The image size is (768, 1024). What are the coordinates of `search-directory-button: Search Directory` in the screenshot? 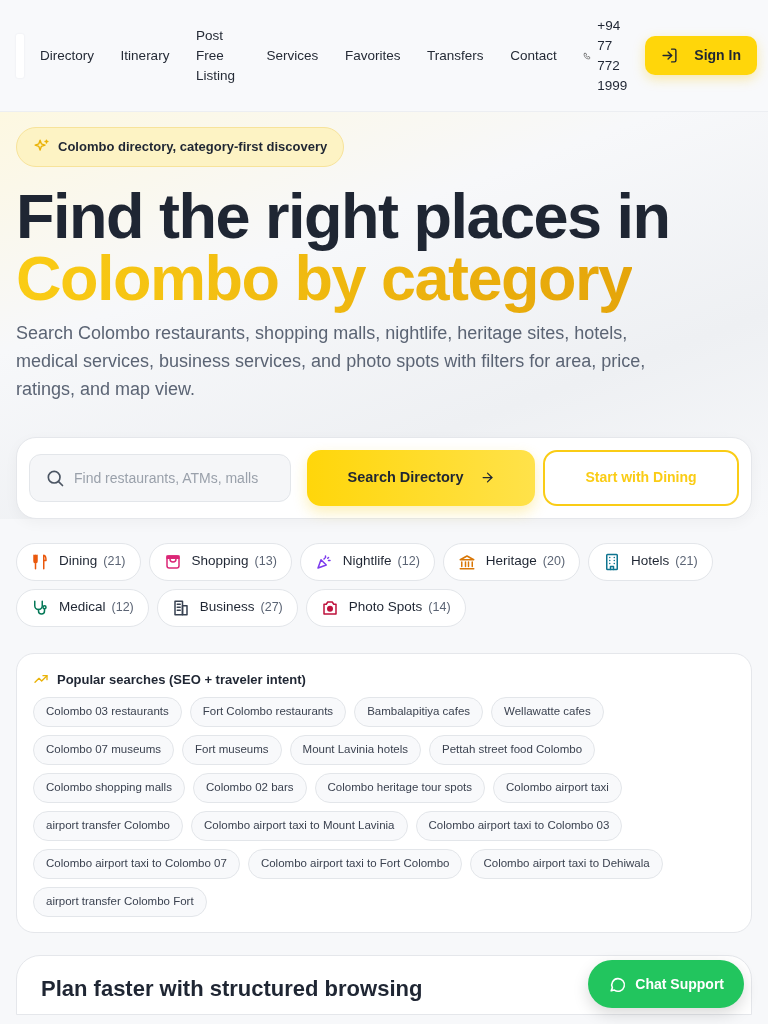 It's located at (421, 477).